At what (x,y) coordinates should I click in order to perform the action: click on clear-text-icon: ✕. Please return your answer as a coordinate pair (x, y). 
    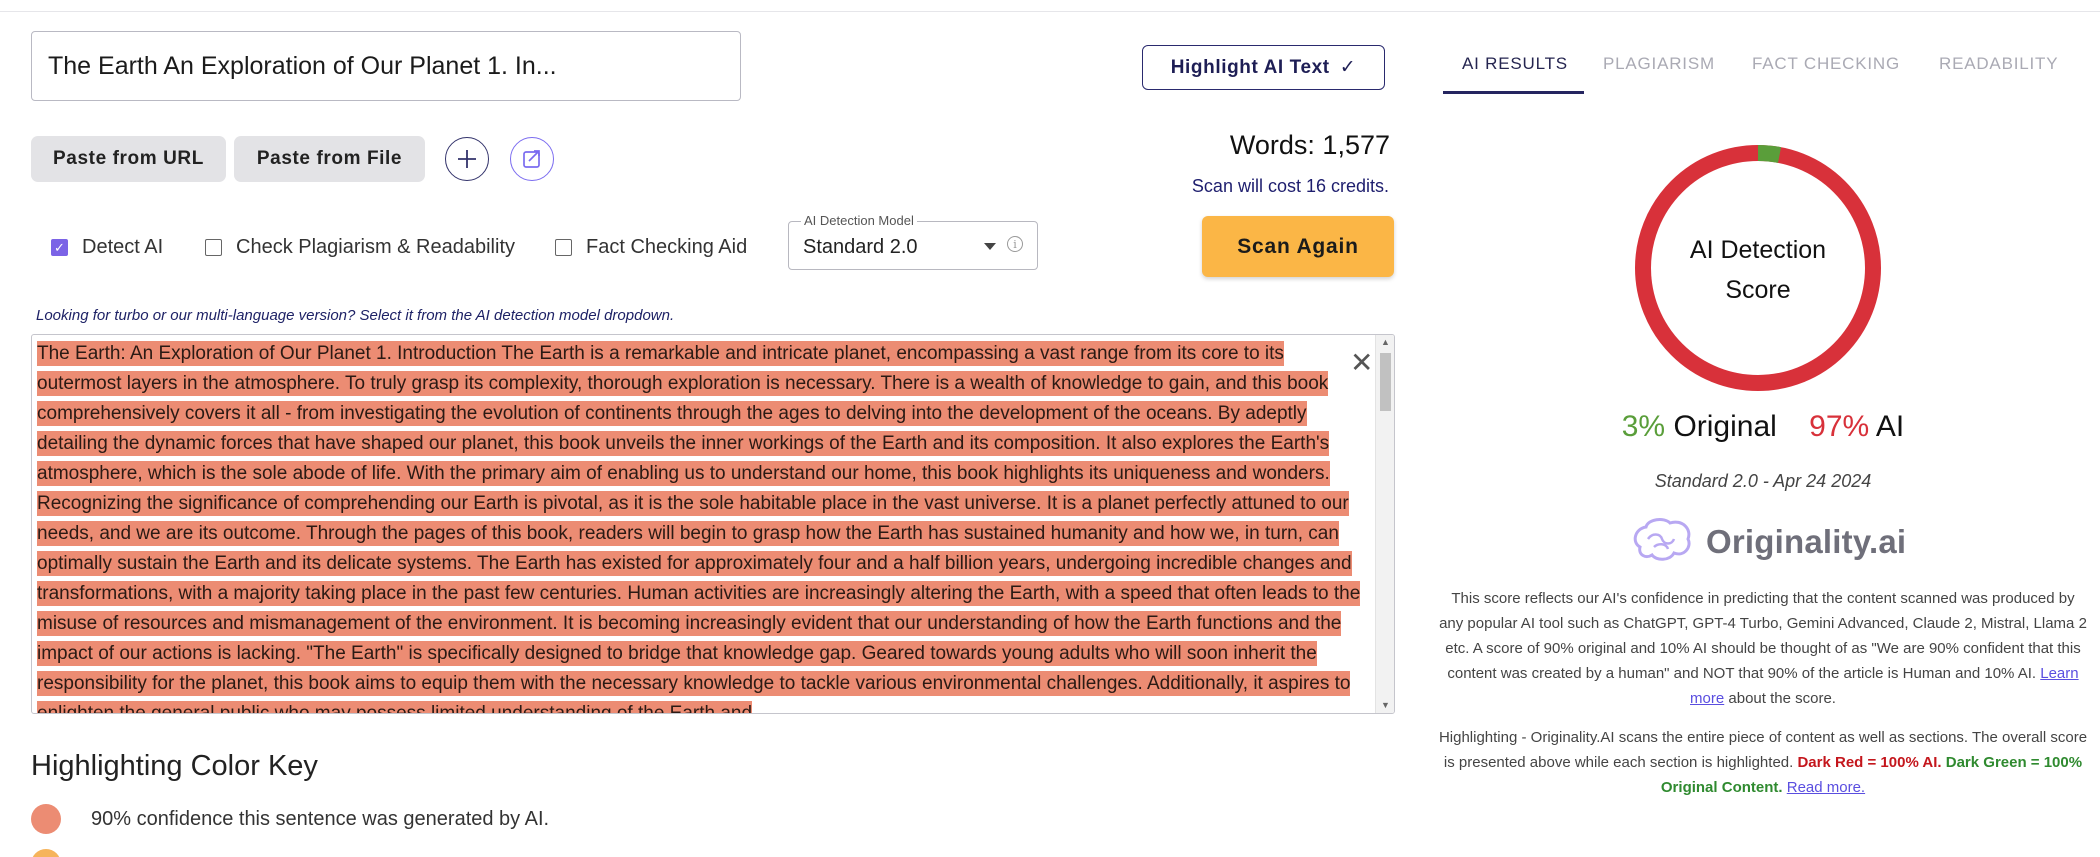
    Looking at the image, I should click on (1361, 363).